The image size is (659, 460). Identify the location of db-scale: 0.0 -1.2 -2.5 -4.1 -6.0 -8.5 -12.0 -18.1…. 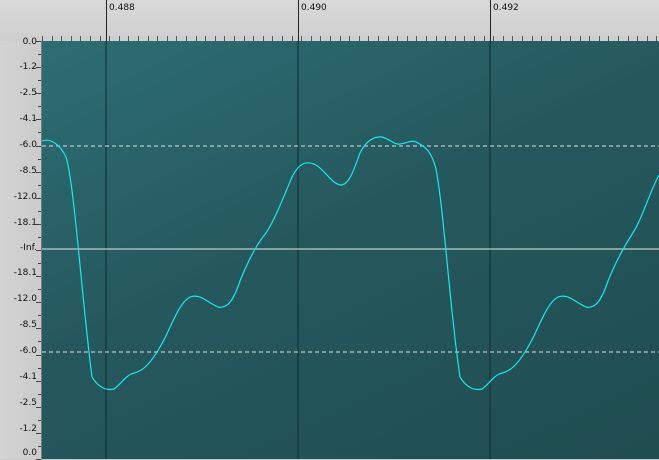
(21, 248).